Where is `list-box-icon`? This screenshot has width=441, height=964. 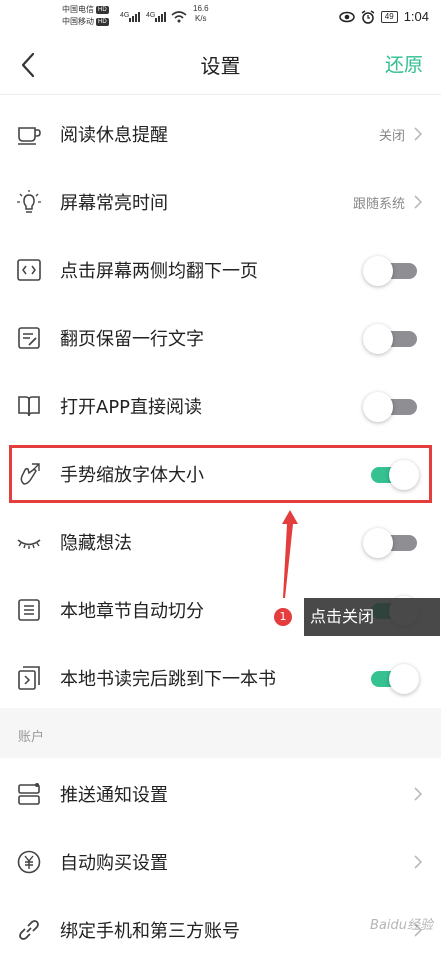 list-box-icon is located at coordinates (29, 610).